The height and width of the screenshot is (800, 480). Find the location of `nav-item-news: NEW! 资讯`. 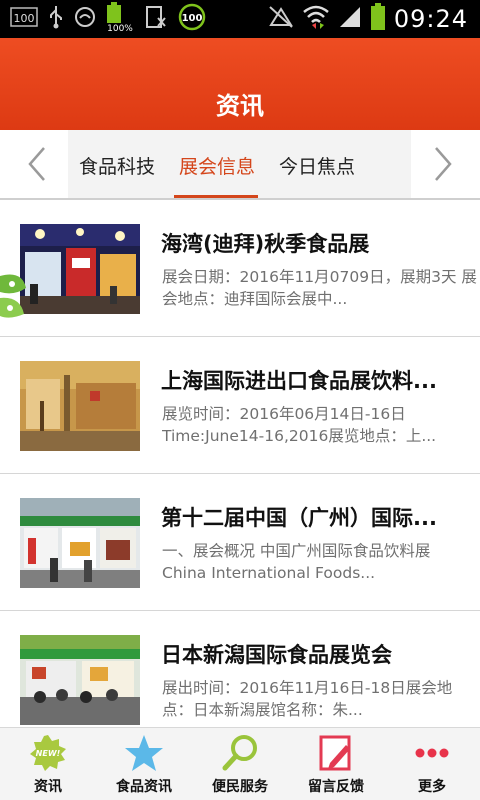

nav-item-news: NEW! 资讯 is located at coordinates (48, 764).